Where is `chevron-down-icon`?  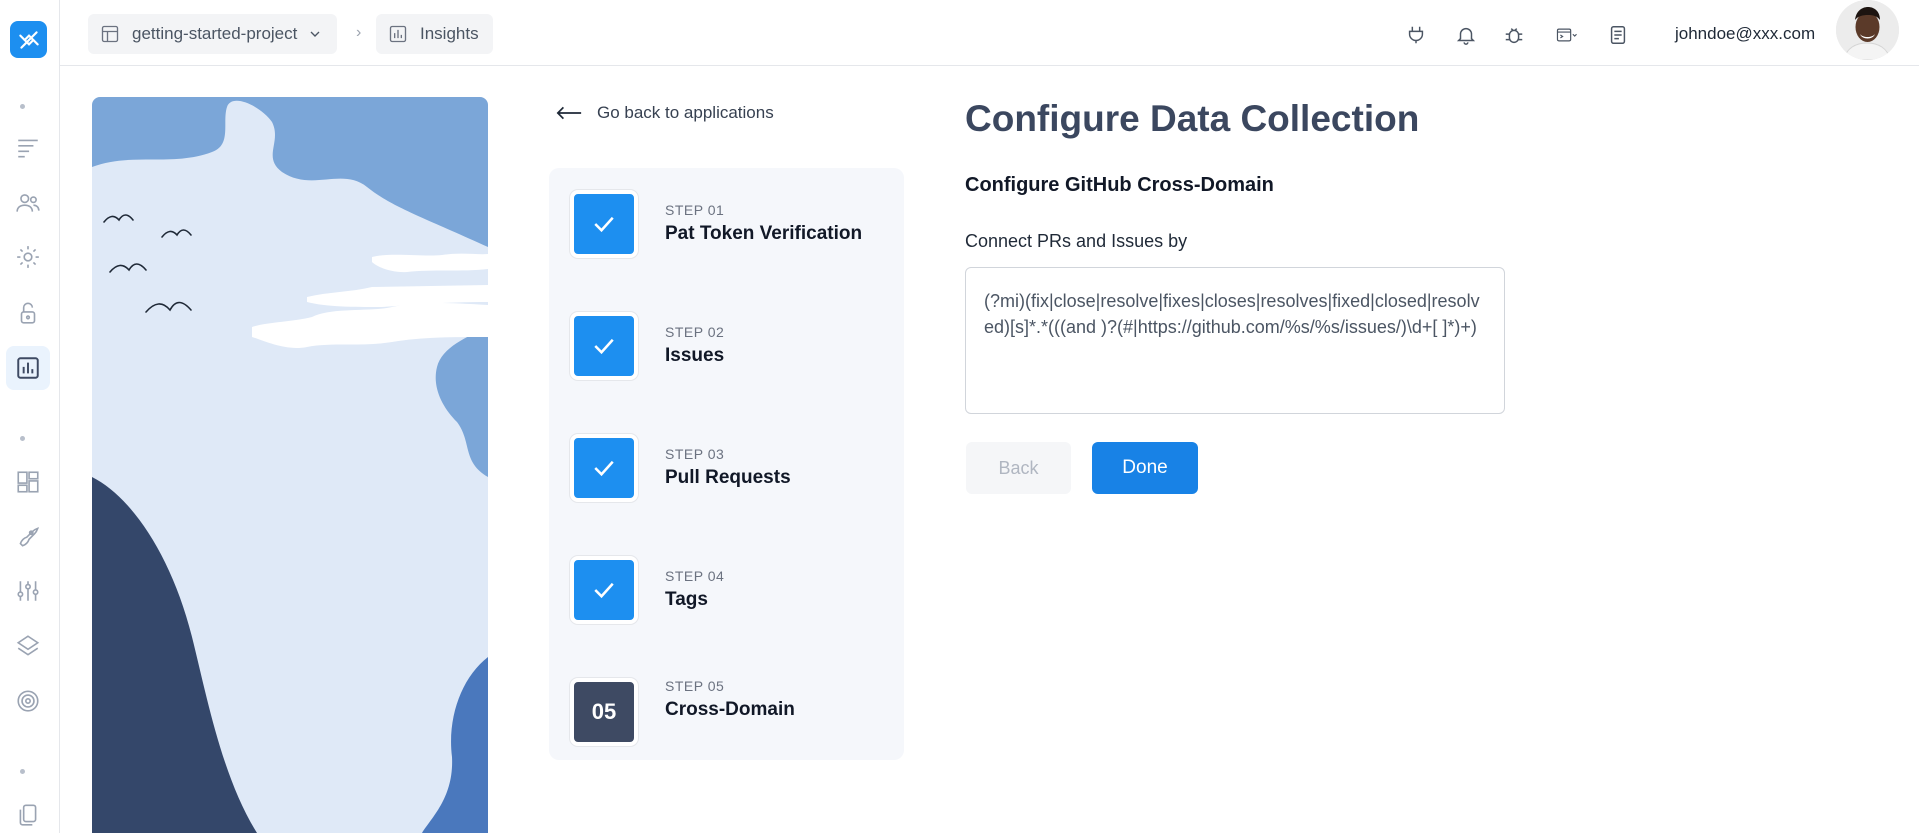 chevron-down-icon is located at coordinates (315, 34).